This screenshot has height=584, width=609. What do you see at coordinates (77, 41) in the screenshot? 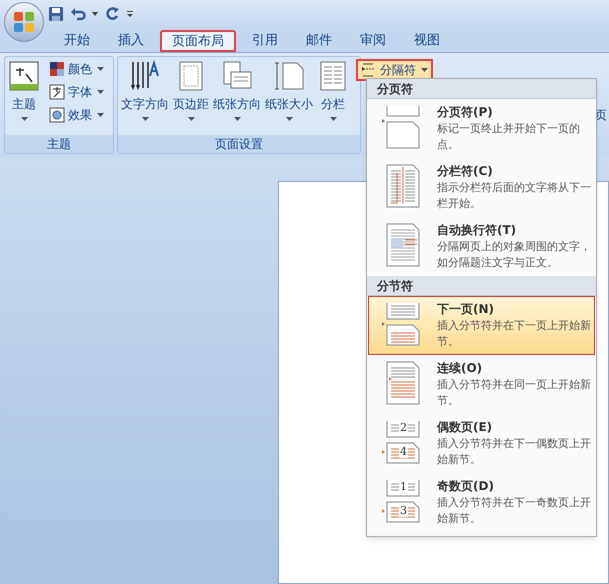
I see `ribbon-tab: 开始` at bounding box center [77, 41].